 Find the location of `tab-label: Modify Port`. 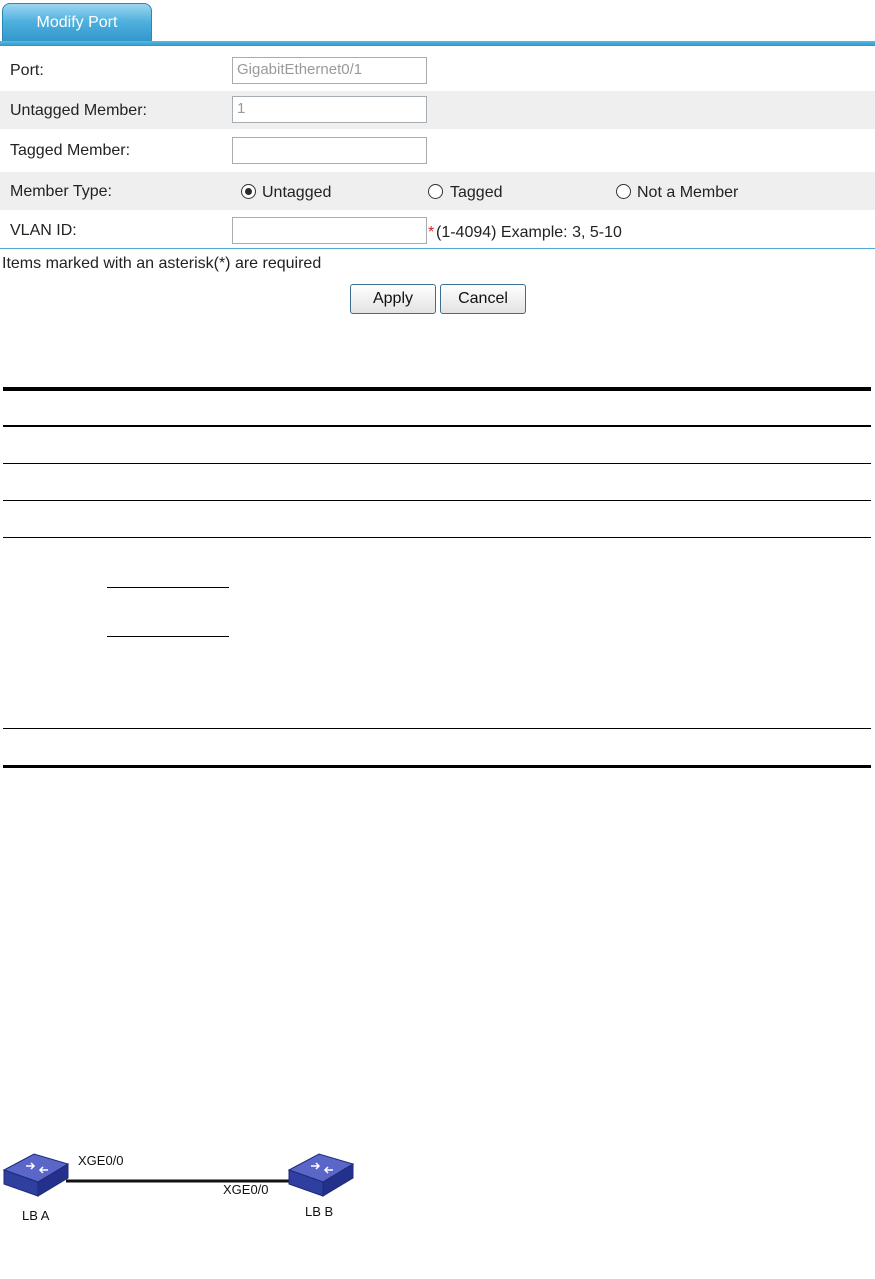

tab-label: Modify Port is located at coordinates (77, 22).